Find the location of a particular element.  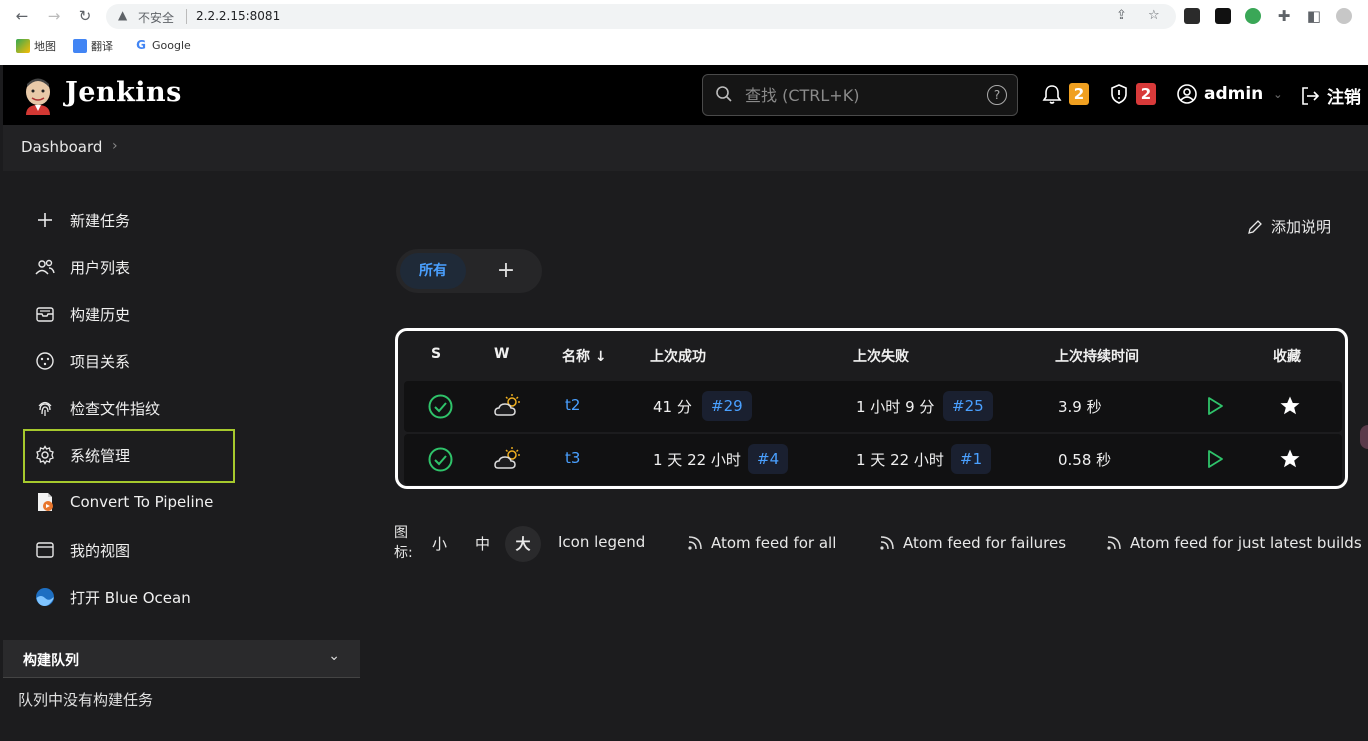

jenkins-header: Jenkins ? 2 2 admin ⌄ is located at coordinates (685, 95).